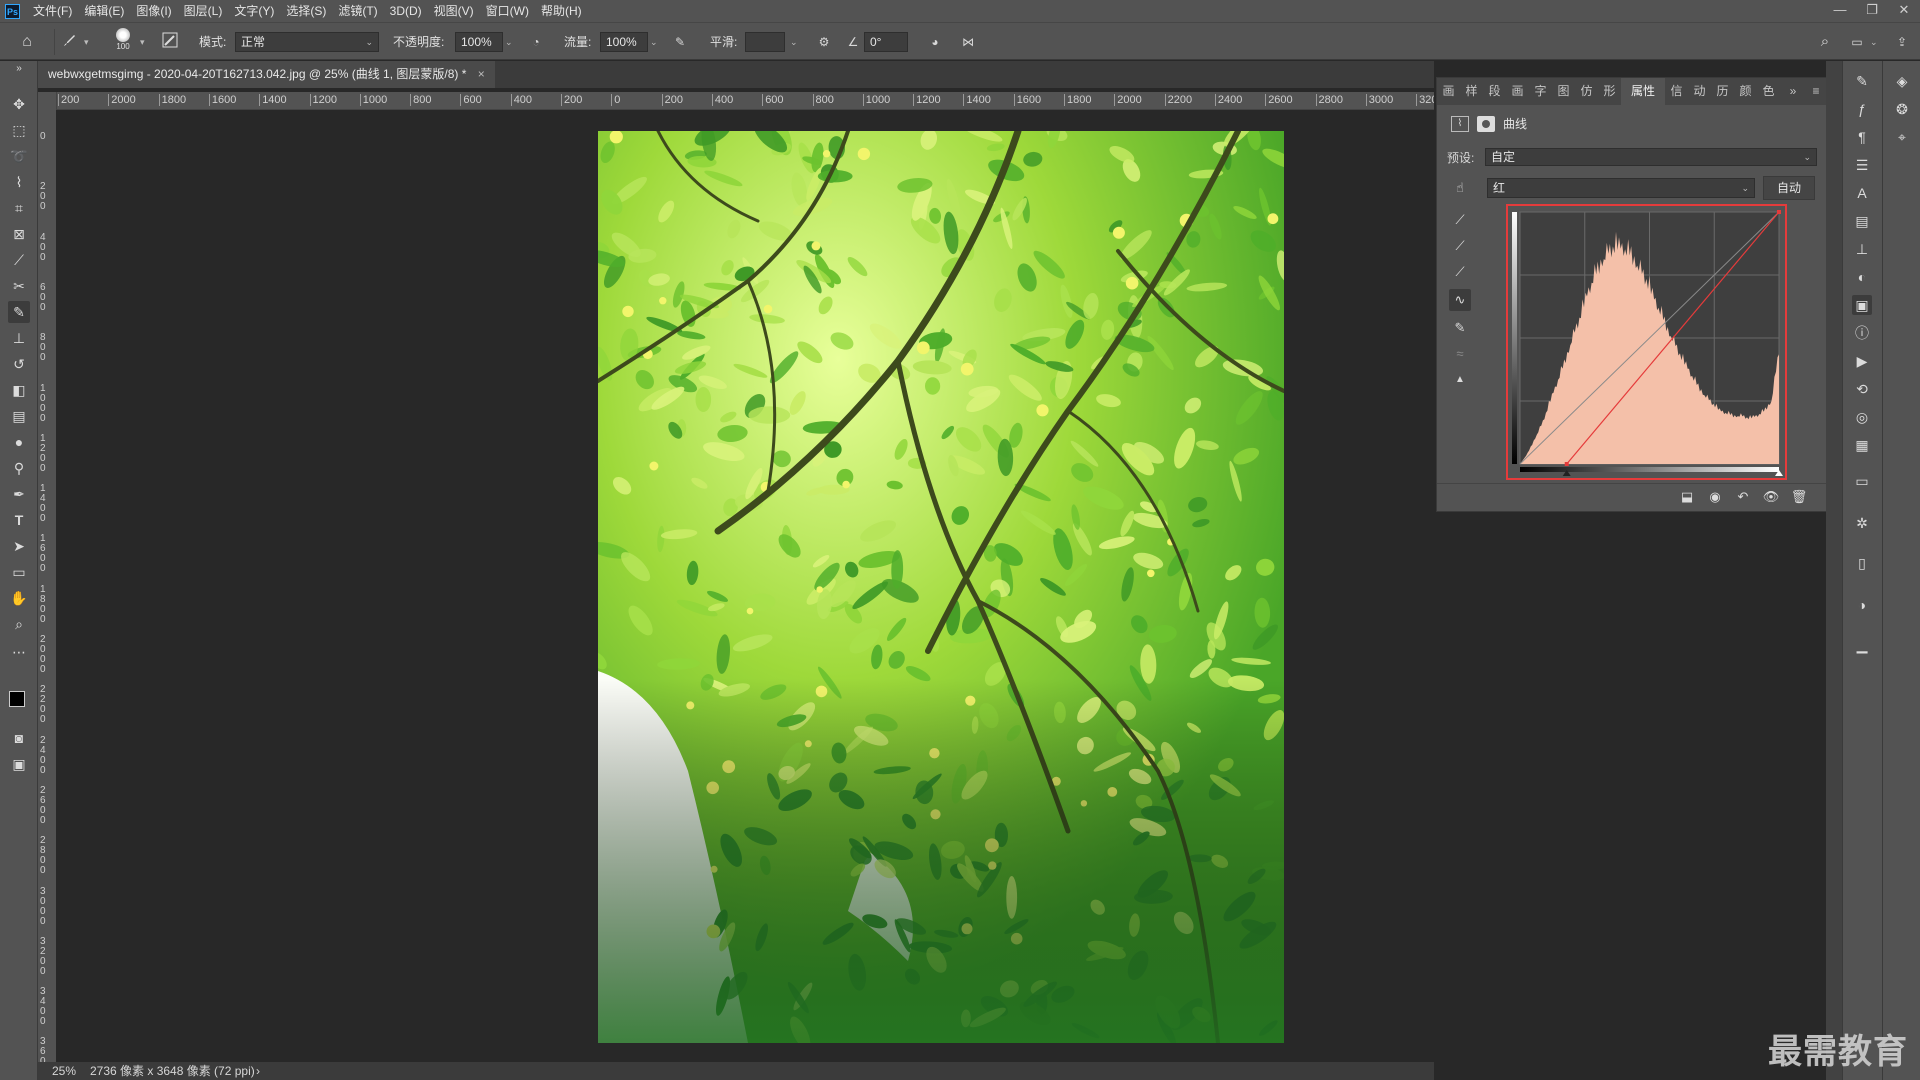  Describe the element at coordinates (624, 42) in the screenshot. I see `flow-input: 100%` at that location.